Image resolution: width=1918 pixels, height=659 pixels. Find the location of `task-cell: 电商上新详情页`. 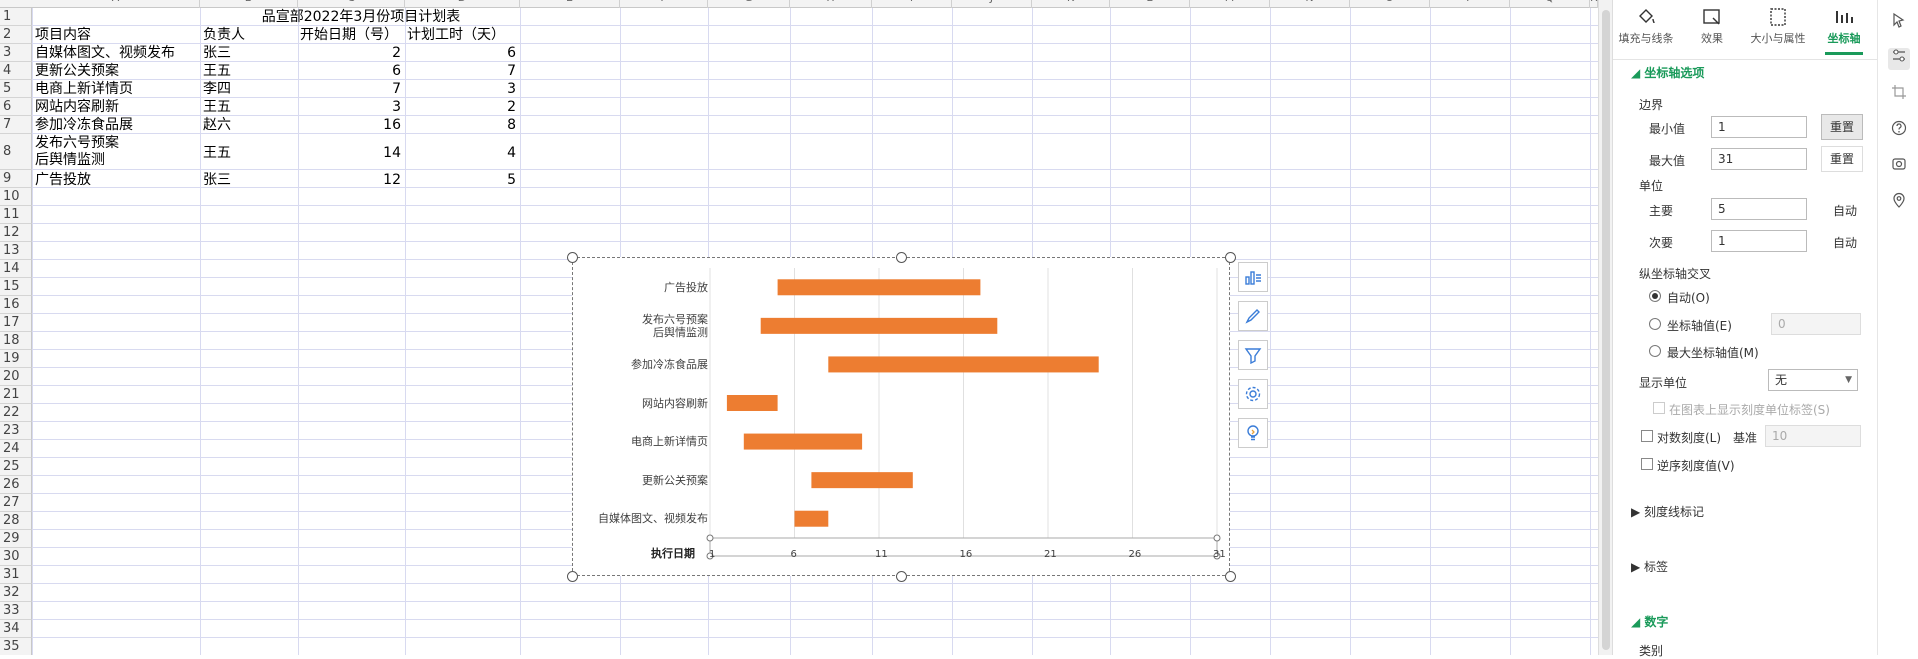

task-cell: 电商上新详情页 is located at coordinates (116, 89).